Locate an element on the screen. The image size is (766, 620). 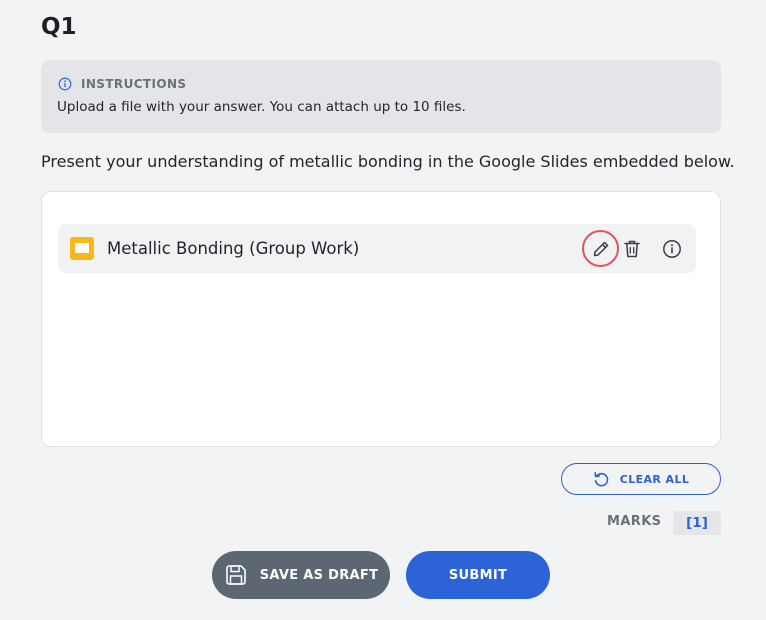
pencil-icon is located at coordinates (600, 248).